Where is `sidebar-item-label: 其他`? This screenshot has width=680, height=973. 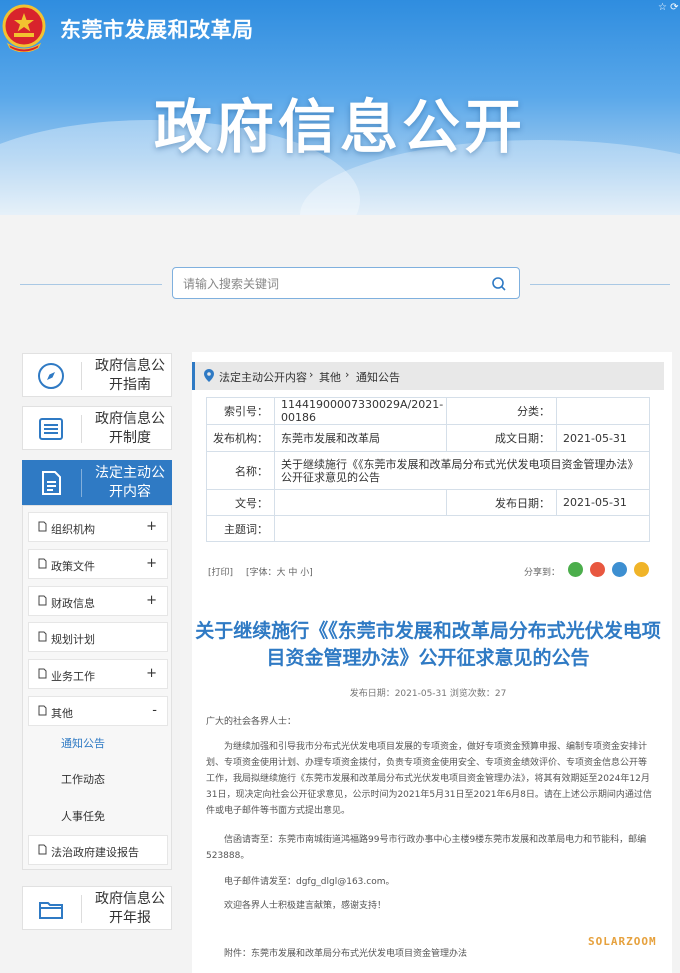
sidebar-item-label: 其他 is located at coordinates (62, 713).